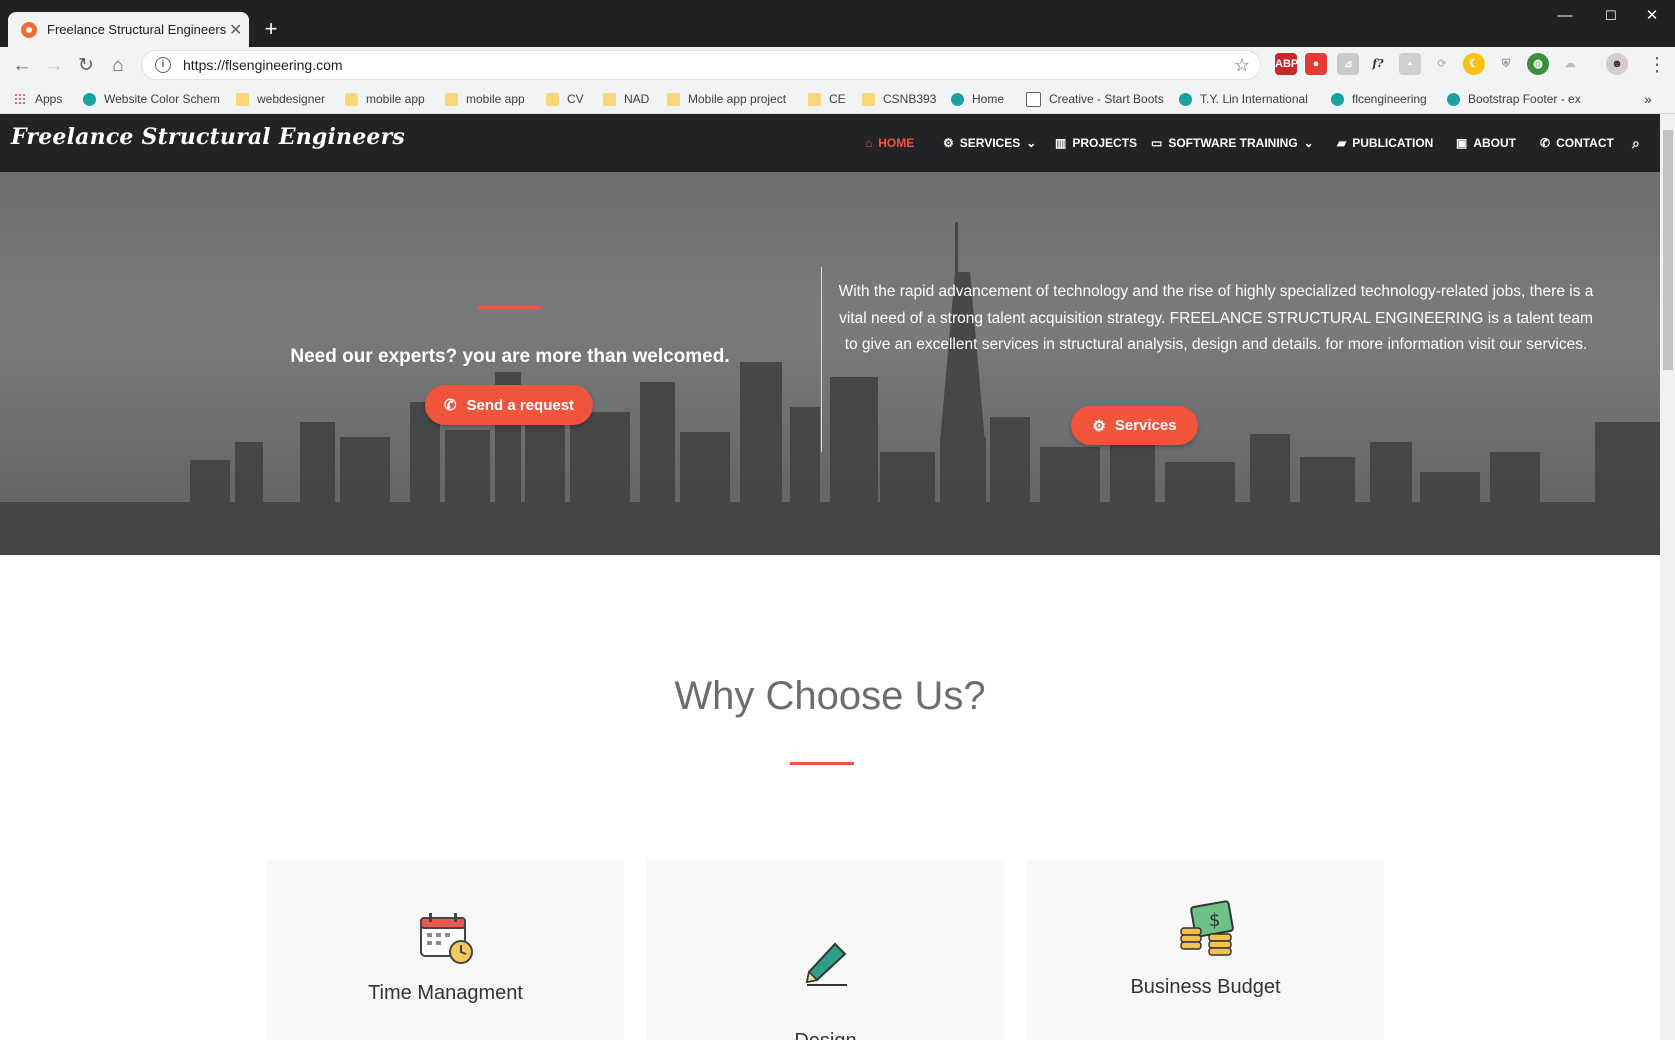 The image size is (1675, 1040). Describe the element at coordinates (1389, 99) in the screenshot. I see `bookmark-label: flcengineering` at that location.